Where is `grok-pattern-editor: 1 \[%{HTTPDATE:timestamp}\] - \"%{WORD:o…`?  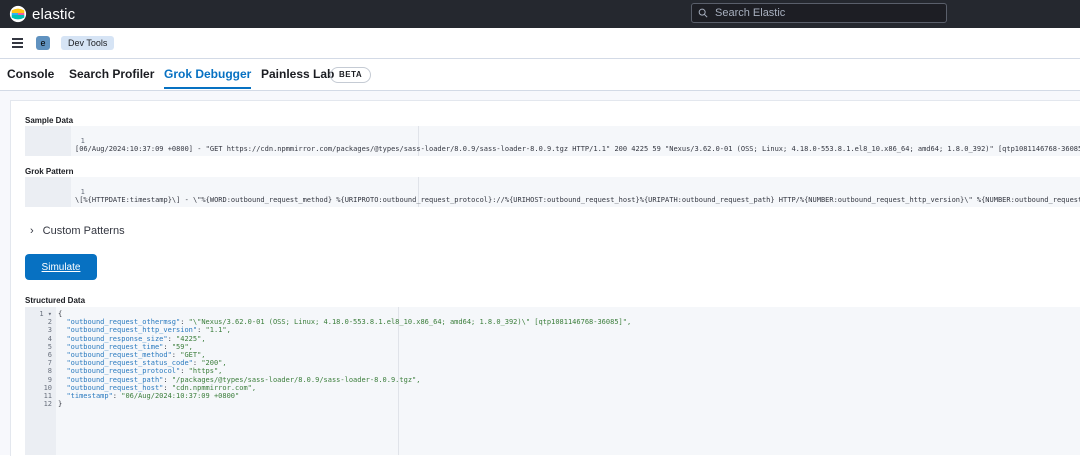 grok-pattern-editor: 1 \[%{HTTPDATE:timestamp}\] - \"%{WORD:o… is located at coordinates (552, 192).